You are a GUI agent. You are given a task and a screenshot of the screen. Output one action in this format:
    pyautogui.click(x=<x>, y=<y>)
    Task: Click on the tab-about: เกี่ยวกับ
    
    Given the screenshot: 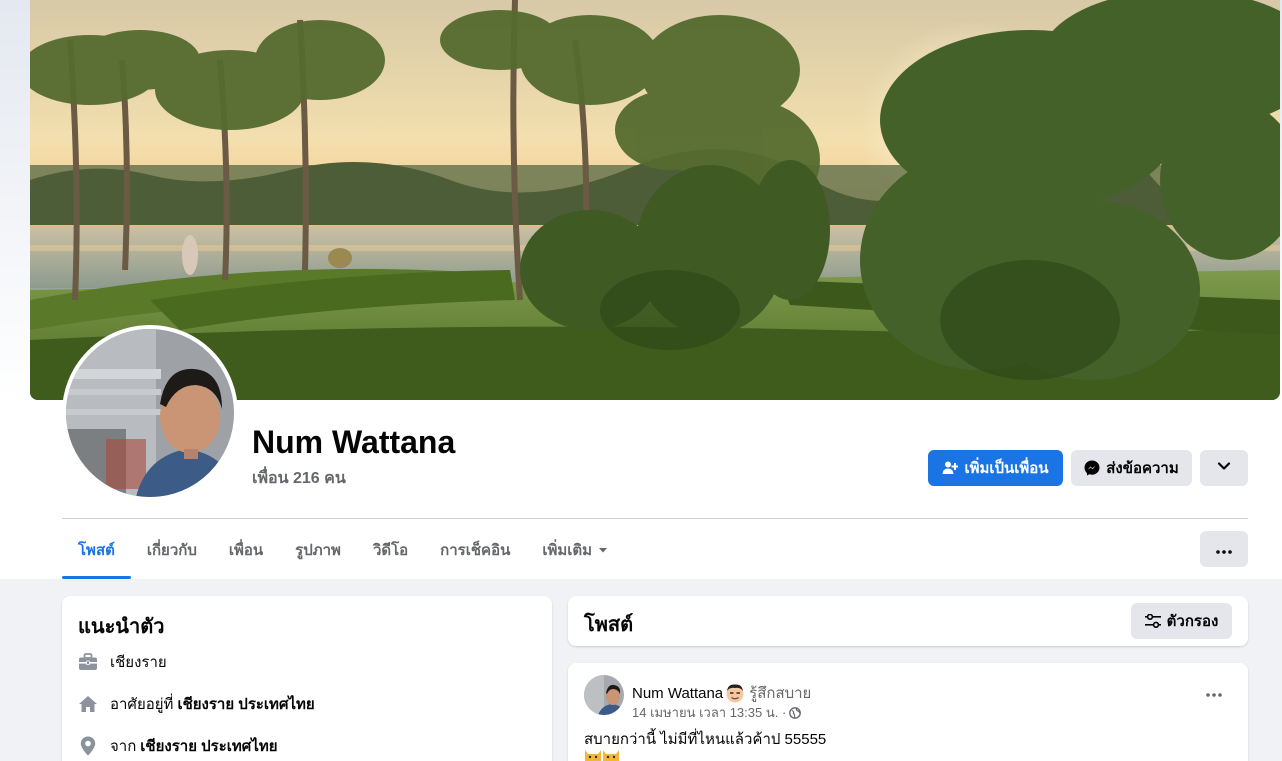 What is the action you would take?
    pyautogui.click(x=172, y=549)
    